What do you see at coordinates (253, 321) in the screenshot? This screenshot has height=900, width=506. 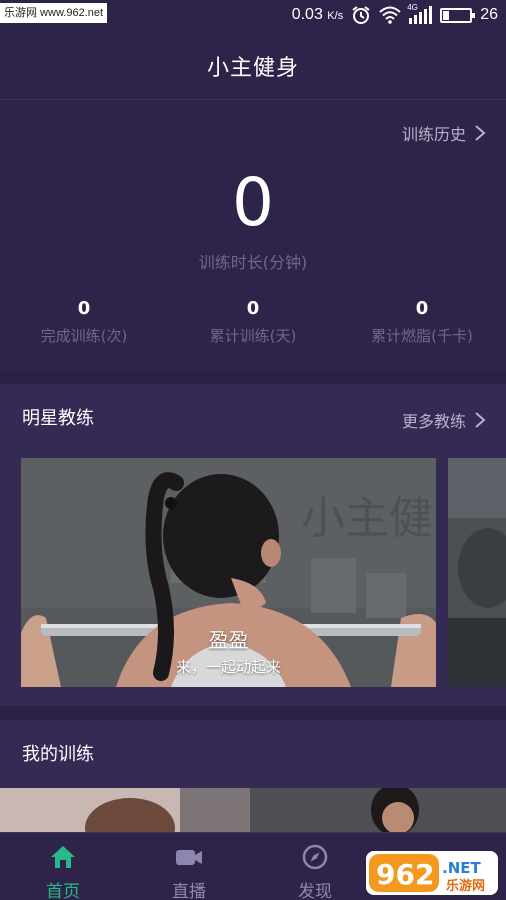 I see `metric-total-days: 0 累计训练(天)` at bounding box center [253, 321].